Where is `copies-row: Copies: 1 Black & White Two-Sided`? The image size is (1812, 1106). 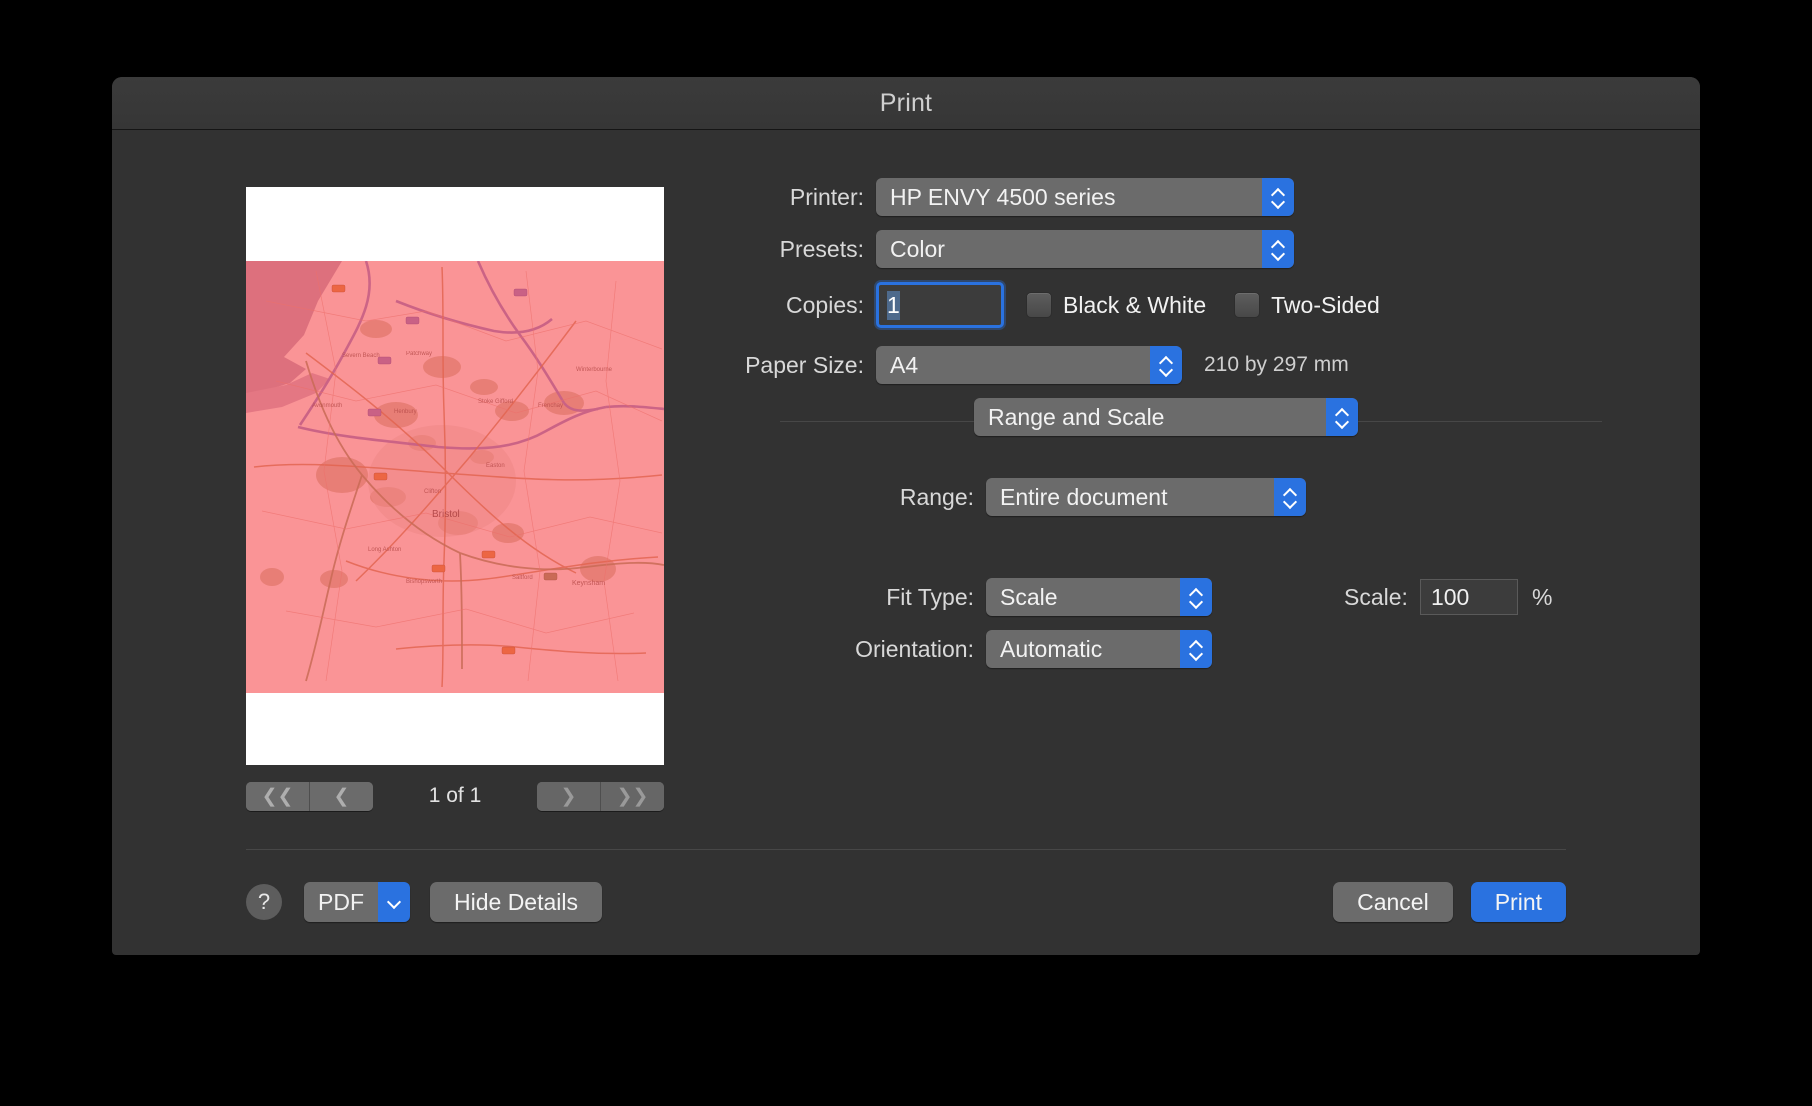 copies-row: Copies: 1 Black & White Two-Sided is located at coordinates (1152, 305).